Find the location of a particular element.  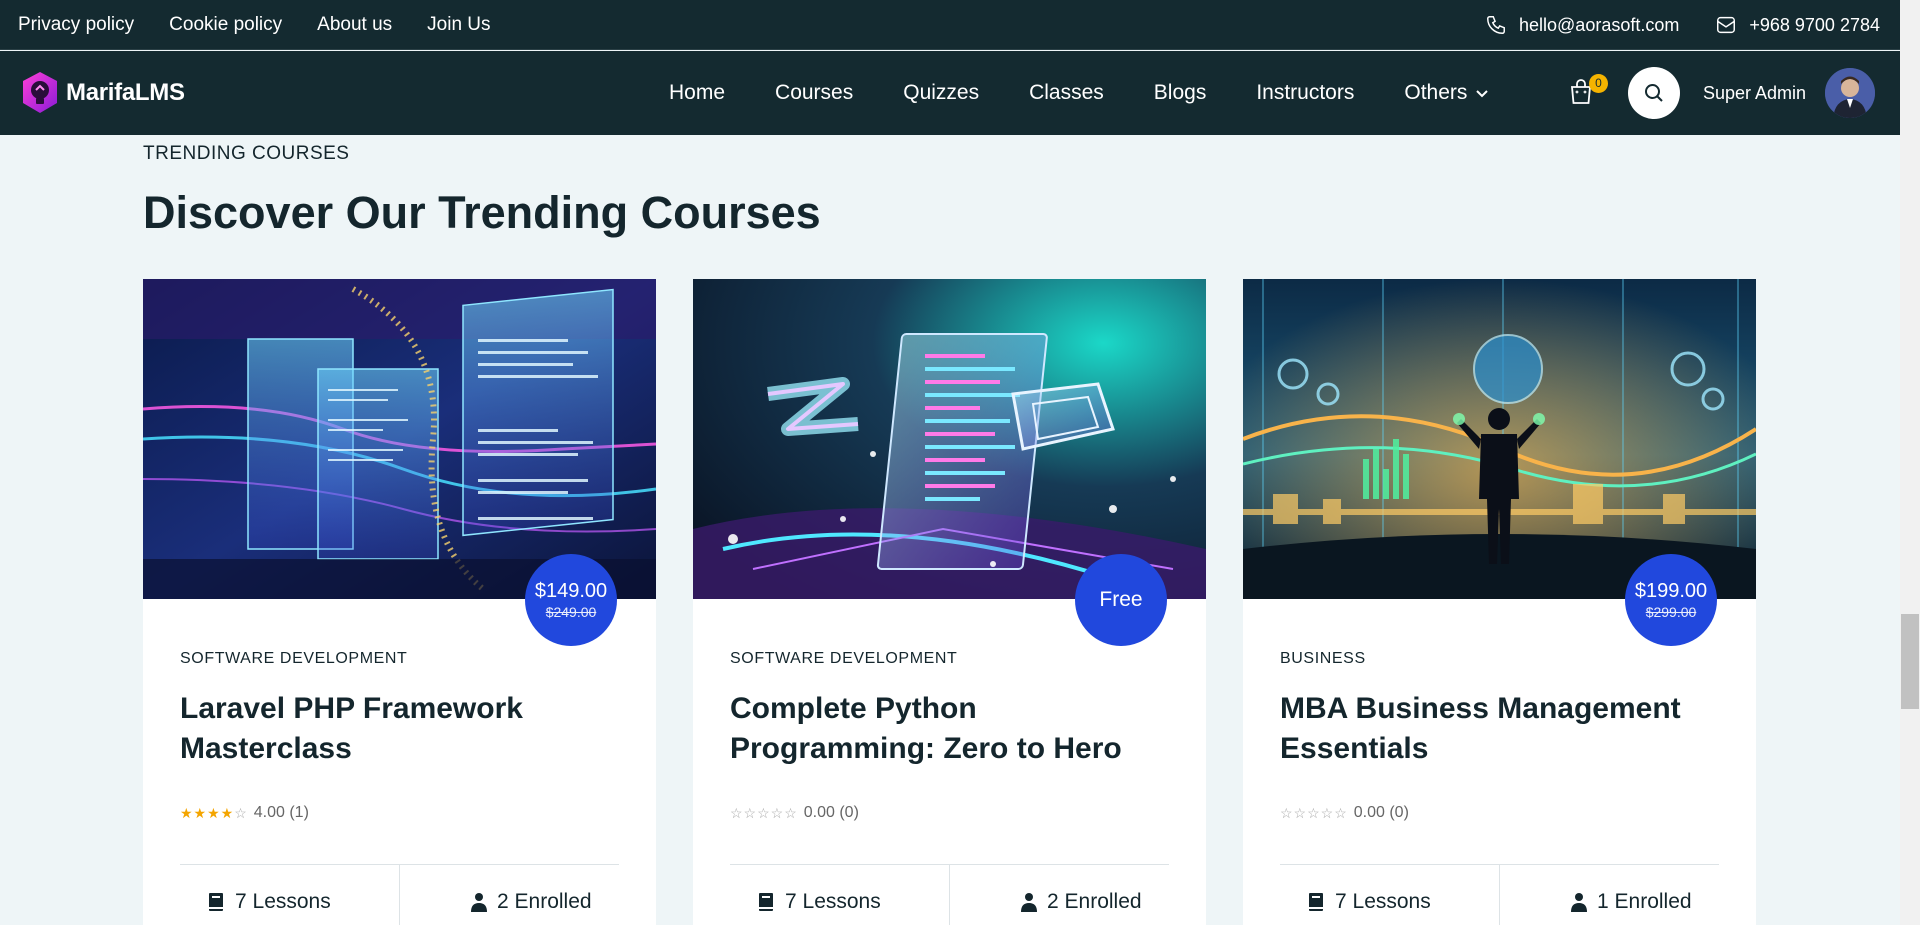

brand-name: MarifaLMS is located at coordinates (125, 92).